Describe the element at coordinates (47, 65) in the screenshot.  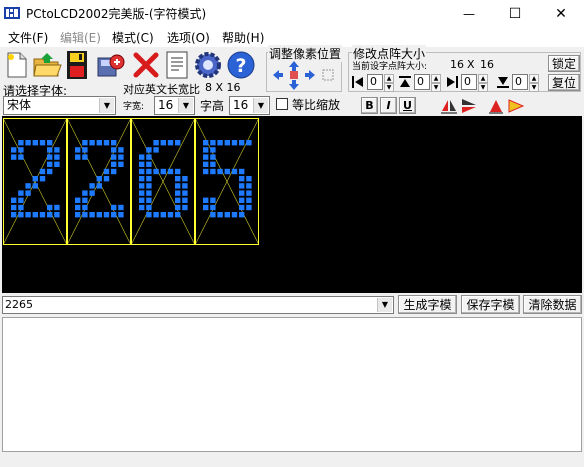
I see `open-button` at that location.